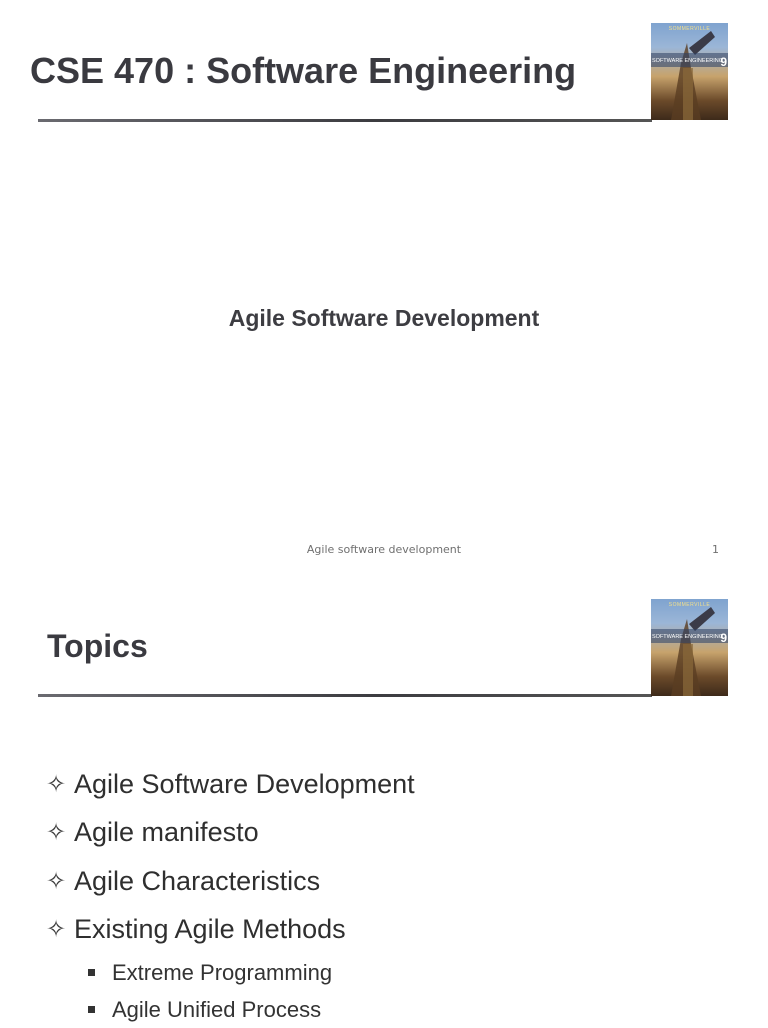  What do you see at coordinates (222, 972) in the screenshot?
I see `subtopic-label: Extreme Programming` at bounding box center [222, 972].